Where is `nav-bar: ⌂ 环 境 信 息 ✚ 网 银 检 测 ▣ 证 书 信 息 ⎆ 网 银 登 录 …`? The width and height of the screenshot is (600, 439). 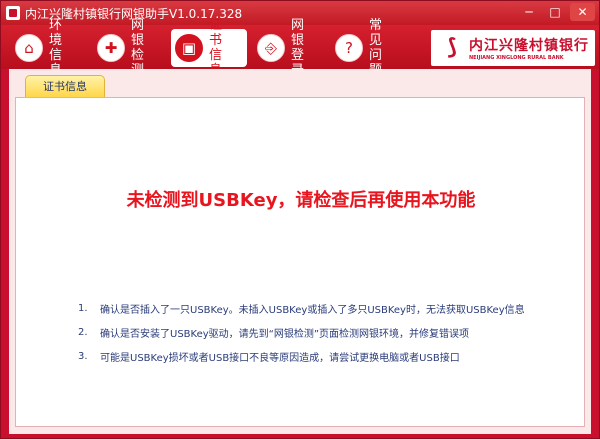
nav-bar: ⌂ 环 境 信 息 ✚ 网 银 检 测 ▣ 证 书 信 息 ⎆ 网 银 登 录 … is located at coordinates (300, 48).